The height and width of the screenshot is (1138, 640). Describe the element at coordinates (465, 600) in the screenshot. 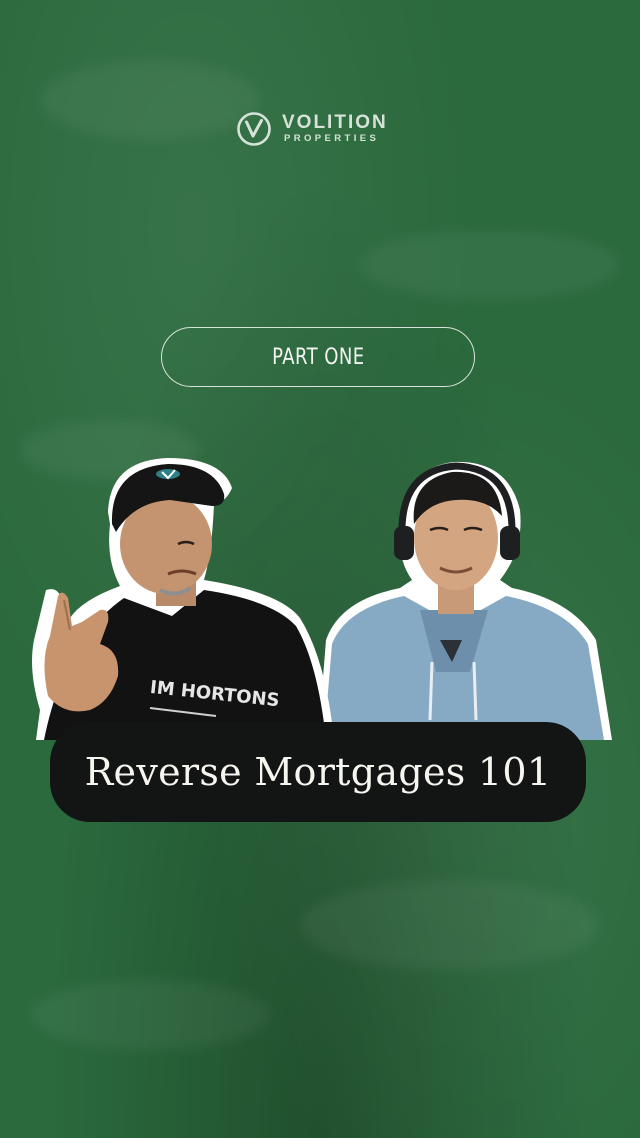

I see `right-person` at that location.